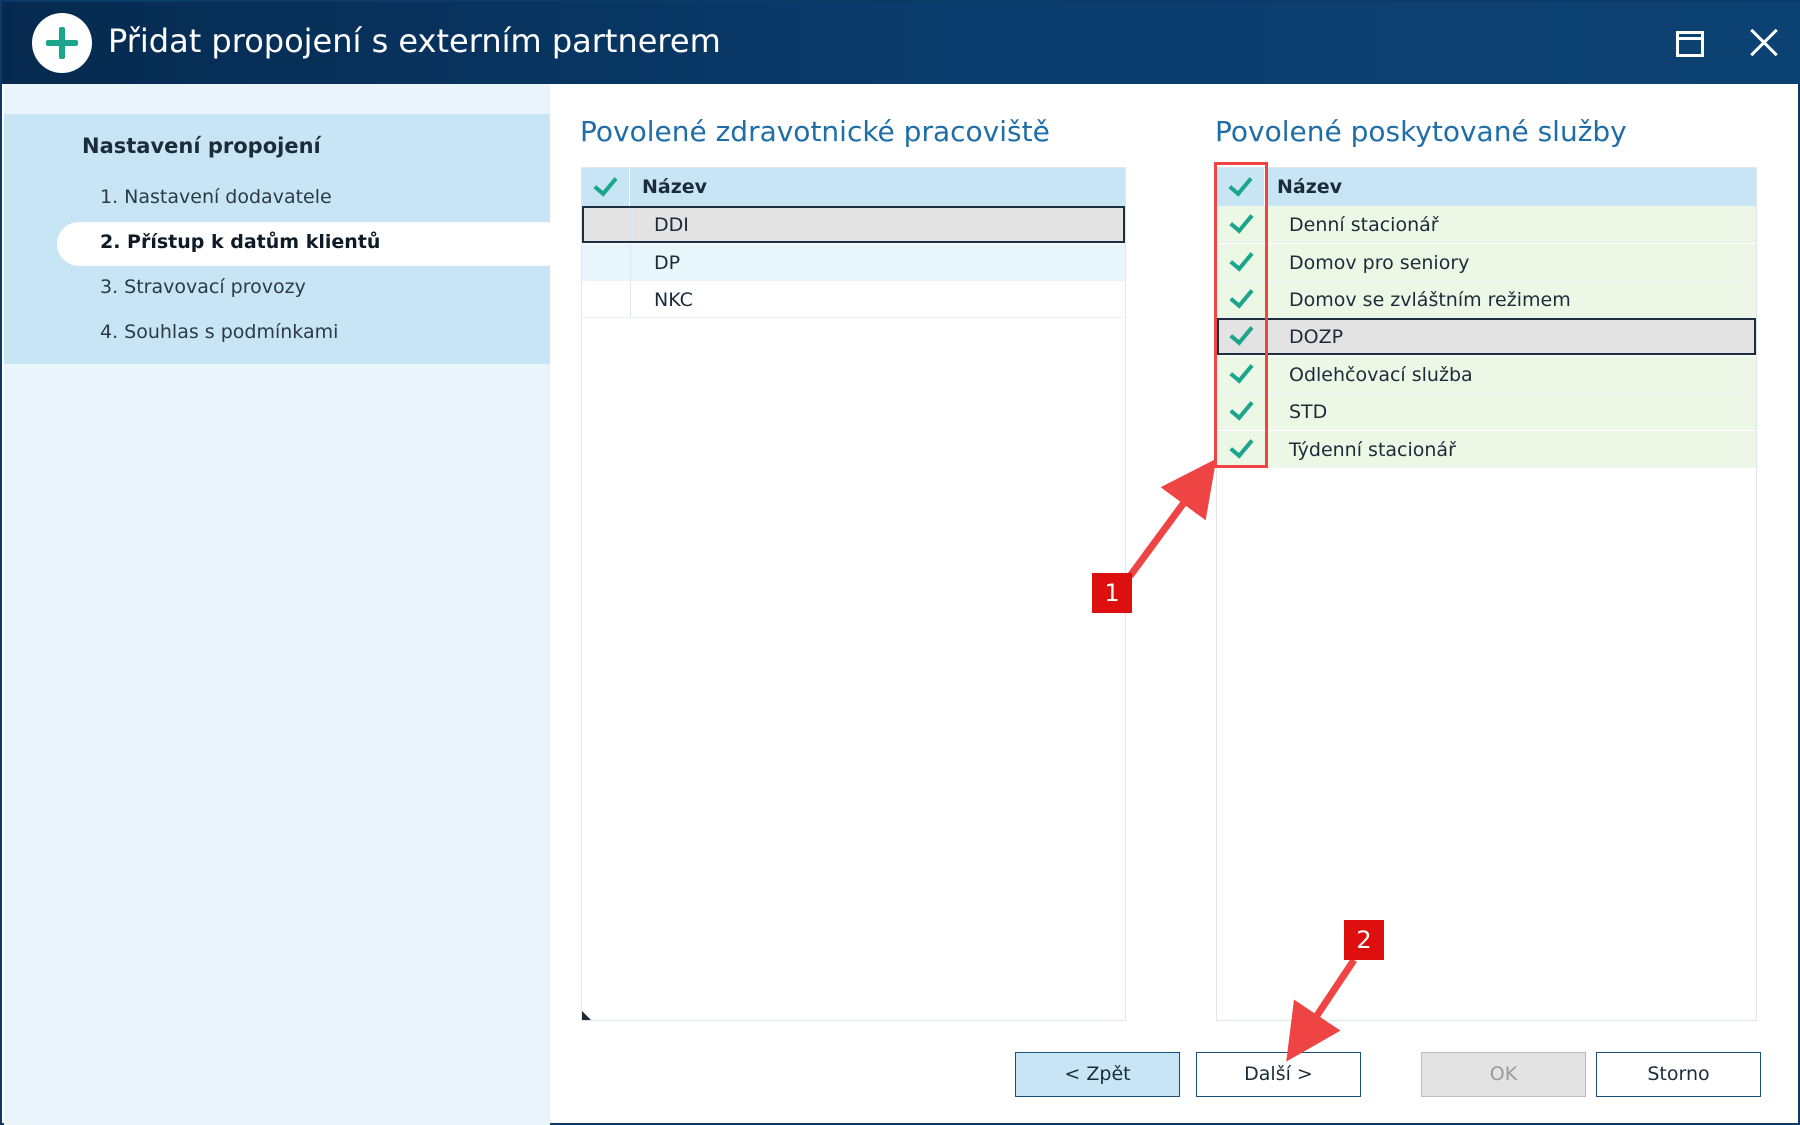 Image resolution: width=1800 pixels, height=1125 pixels. Describe the element at coordinates (414, 41) in the screenshot. I see `dialog-title: Přidat propojení s externím partnerem` at that location.